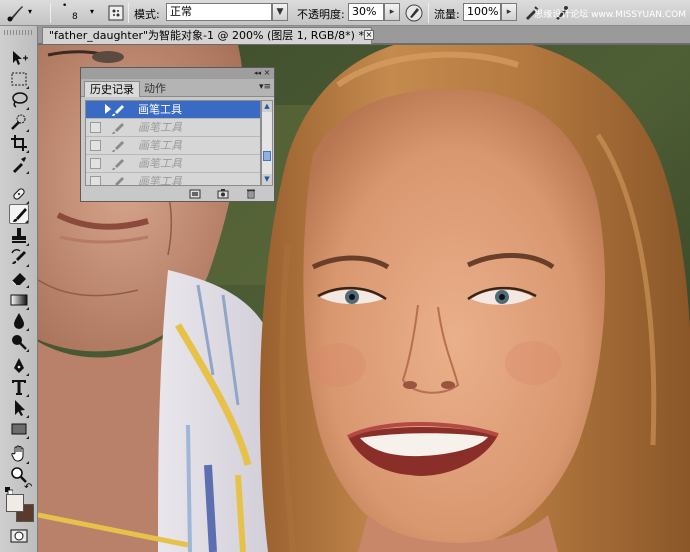  I want to click on color-swatches, so click(21, 509).